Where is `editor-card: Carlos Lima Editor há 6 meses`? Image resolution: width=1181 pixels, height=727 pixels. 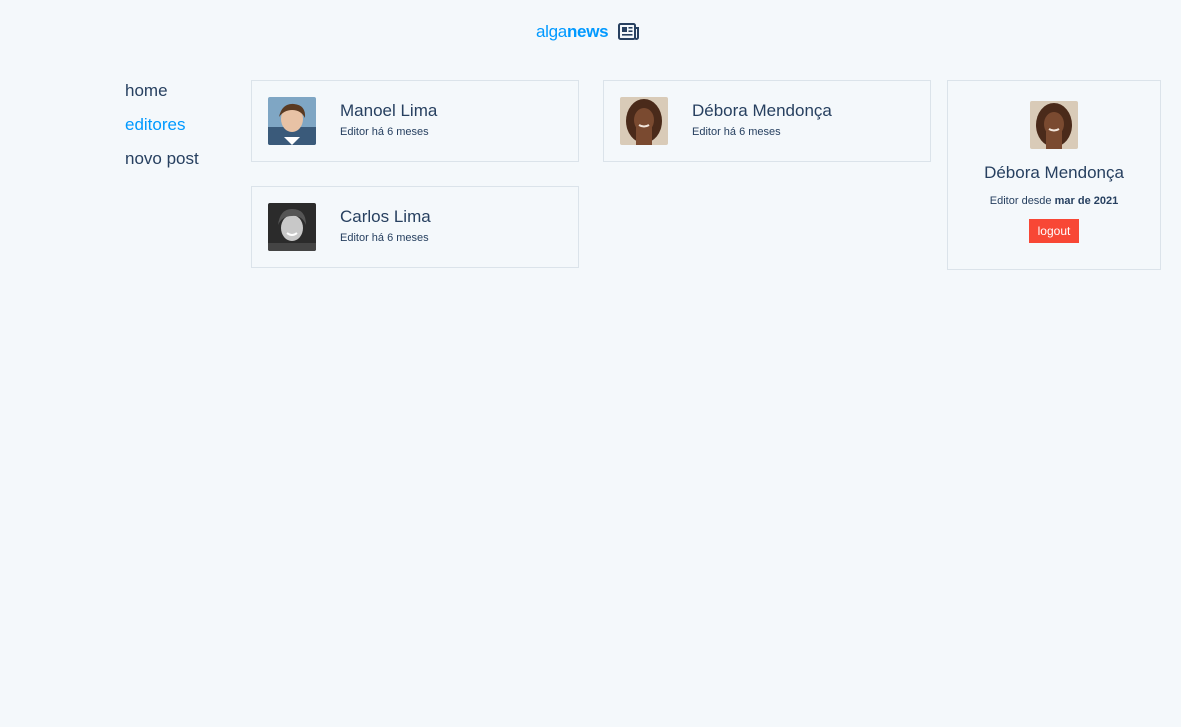 editor-card: Carlos Lima Editor há 6 meses is located at coordinates (415, 227).